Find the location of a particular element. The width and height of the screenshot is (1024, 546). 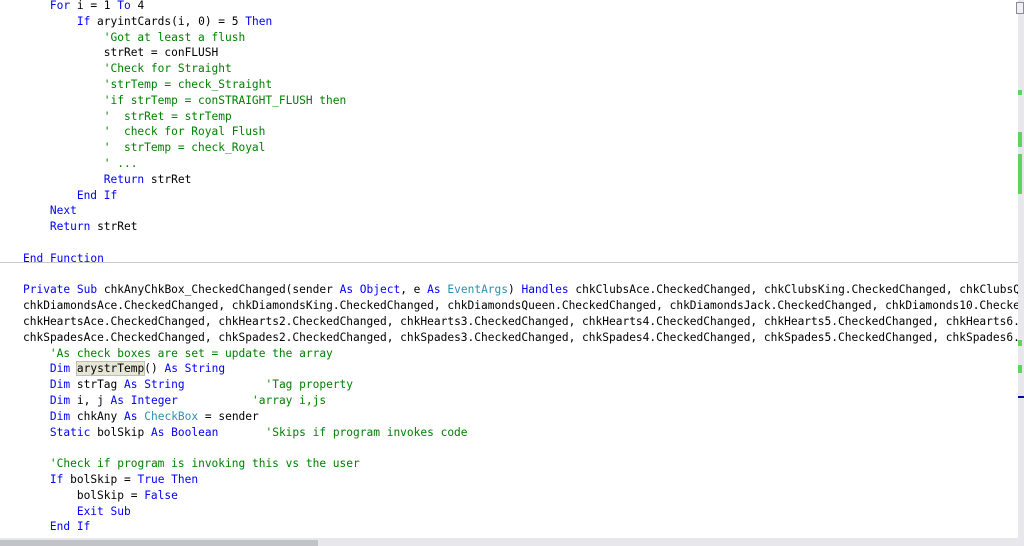

comment-token: 'Got at least a flush is located at coordinates (174, 37).